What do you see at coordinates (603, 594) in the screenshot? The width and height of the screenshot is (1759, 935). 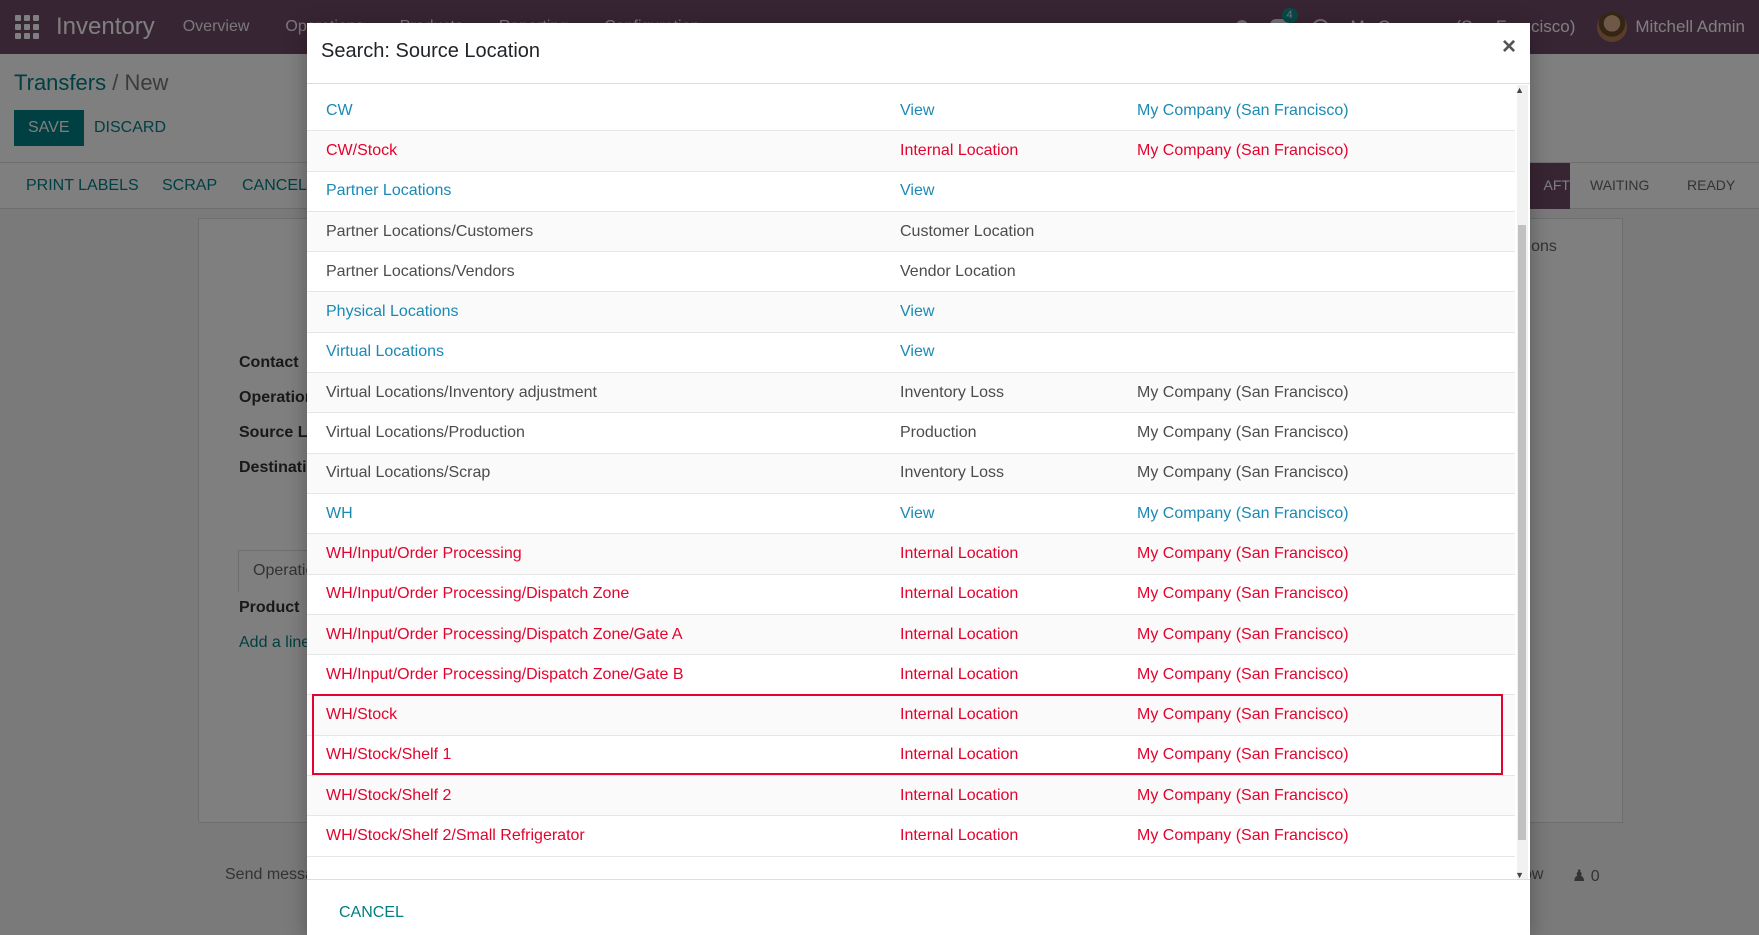 I see `location-name-cell: WH/Input/Order Processing/Dispatch Zone` at bounding box center [603, 594].